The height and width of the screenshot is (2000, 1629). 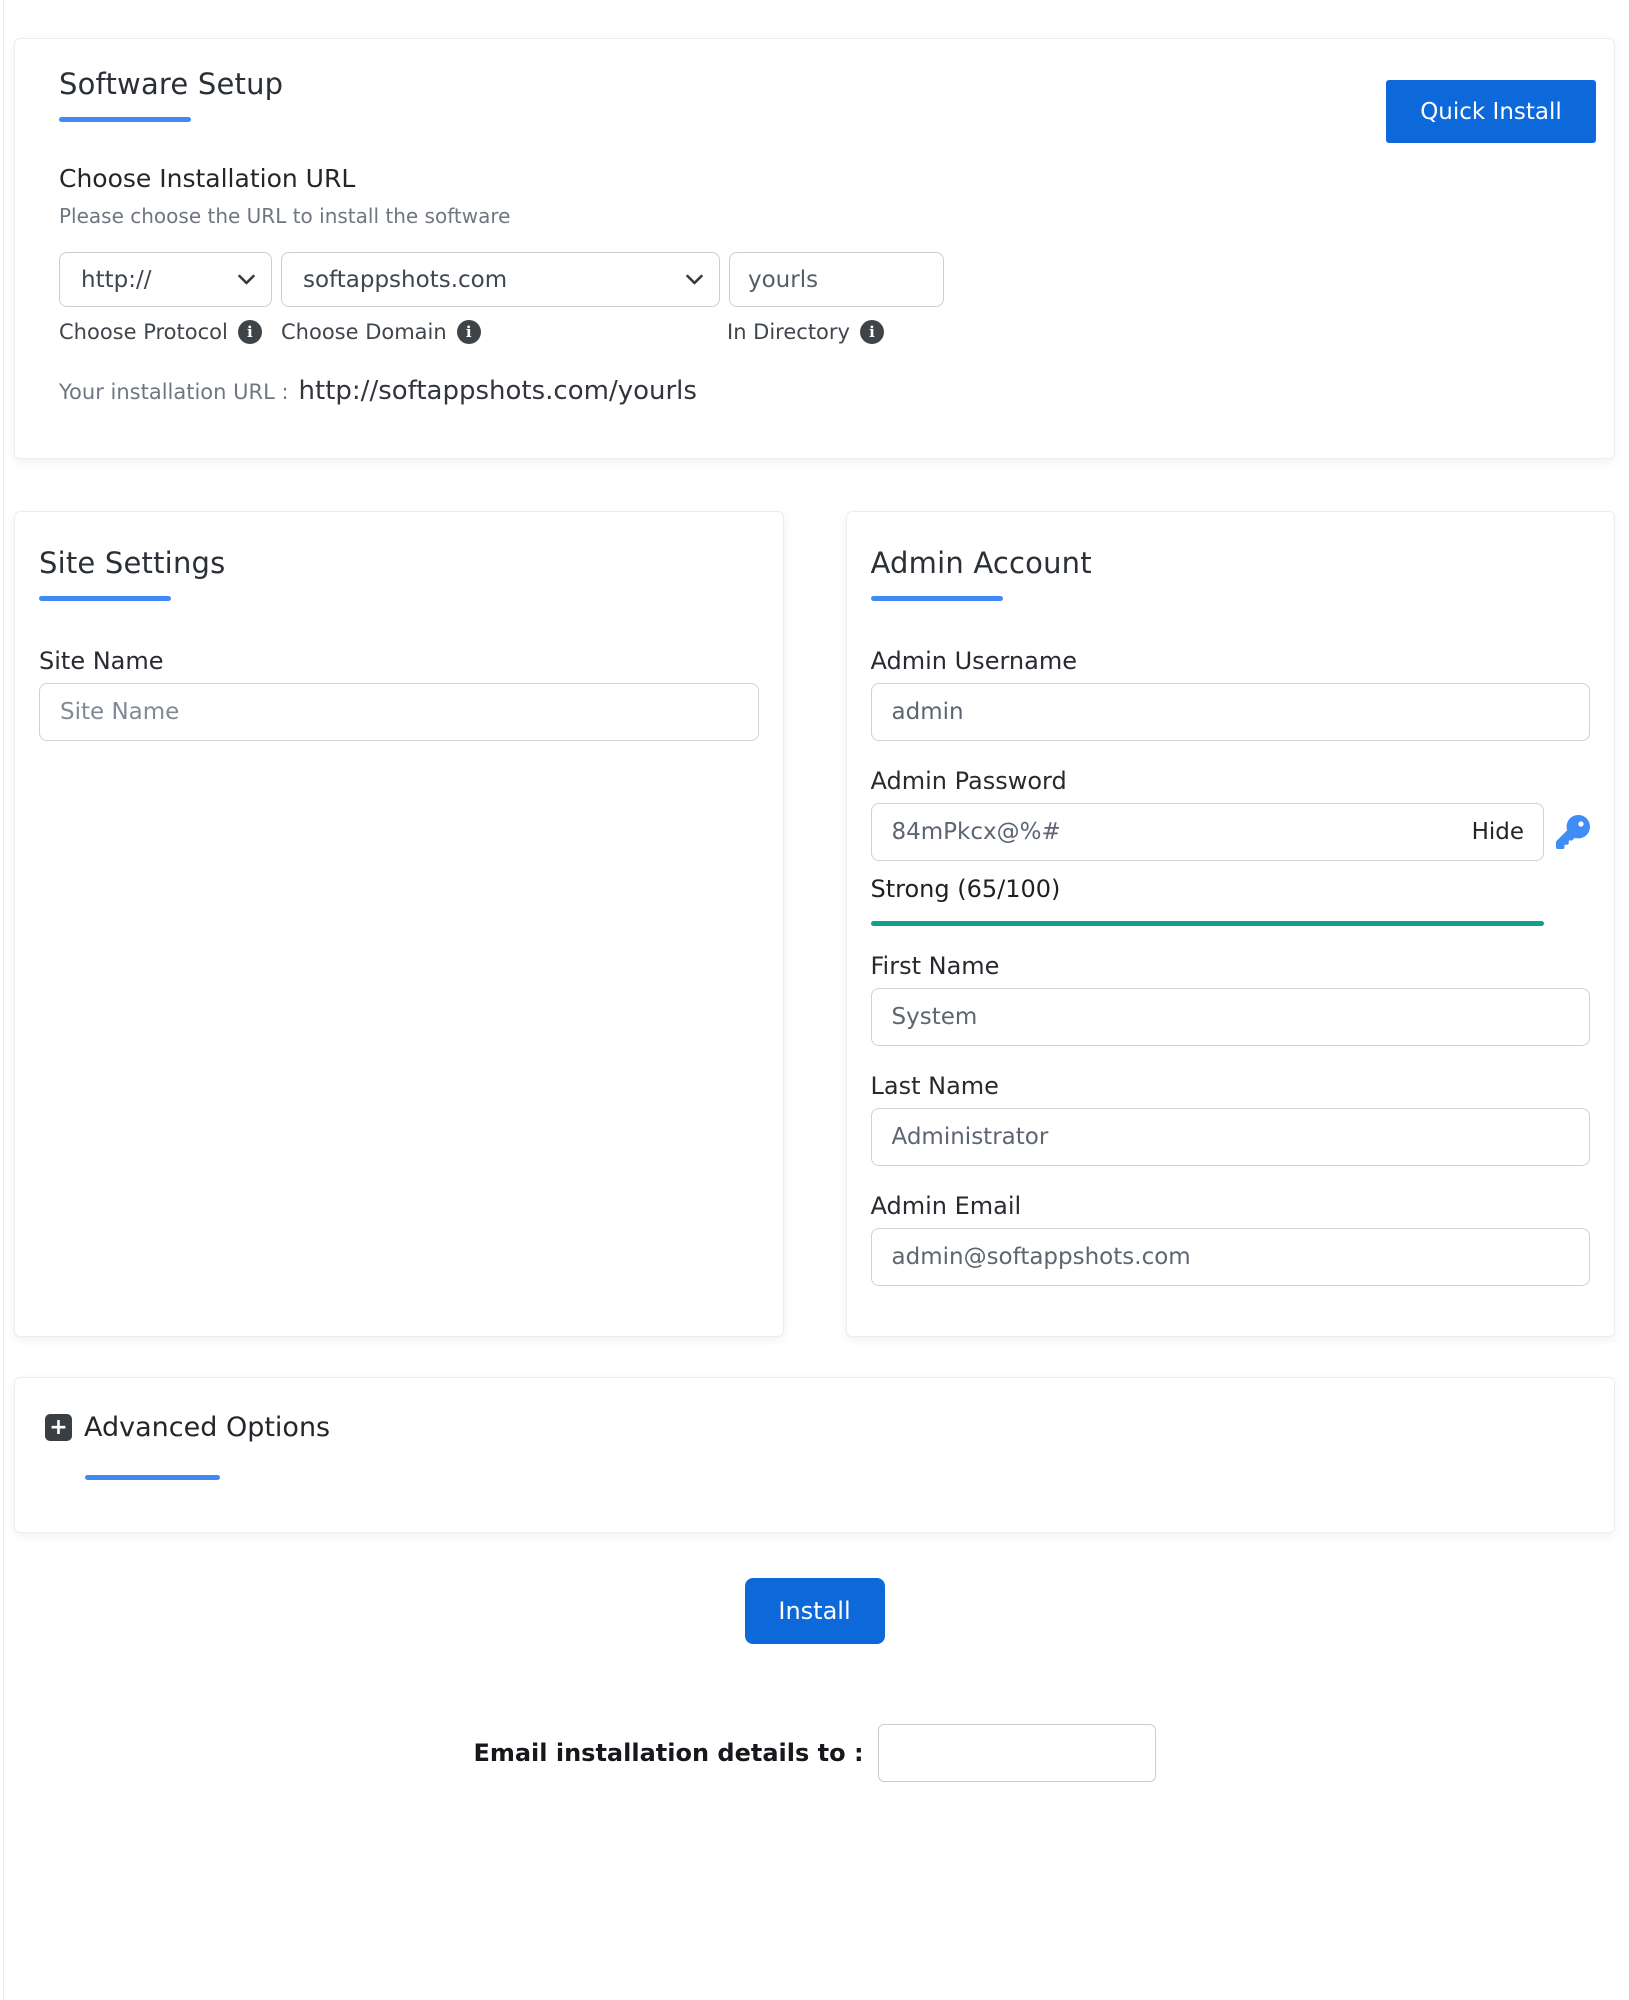 What do you see at coordinates (1230, 1257) in the screenshot?
I see `admin-email-input` at bounding box center [1230, 1257].